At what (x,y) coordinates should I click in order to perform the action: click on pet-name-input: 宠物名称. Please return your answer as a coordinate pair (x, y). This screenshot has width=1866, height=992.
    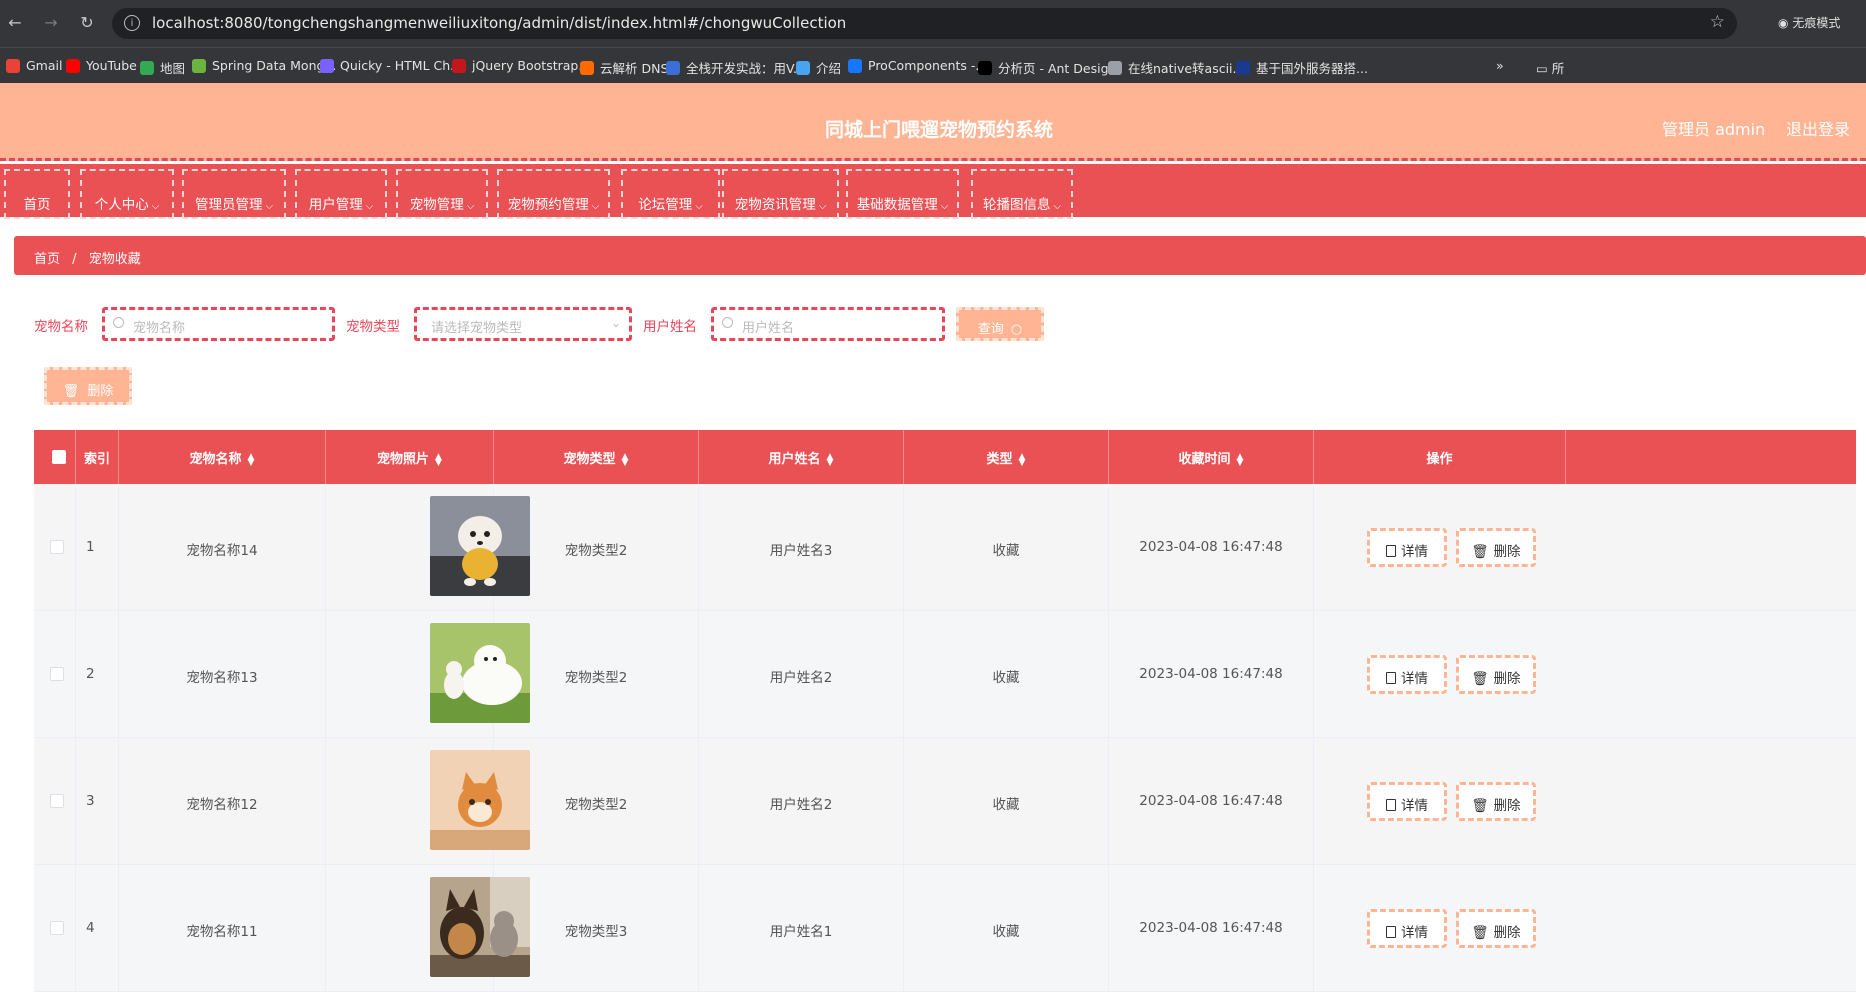
    Looking at the image, I should click on (218, 324).